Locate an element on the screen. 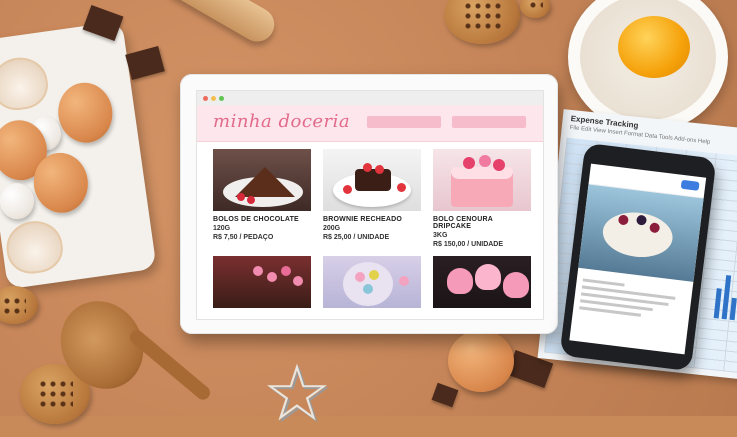 Image resolution: width=737 pixels, height=437 pixels. site-header: minha doceria is located at coordinates (370, 123).